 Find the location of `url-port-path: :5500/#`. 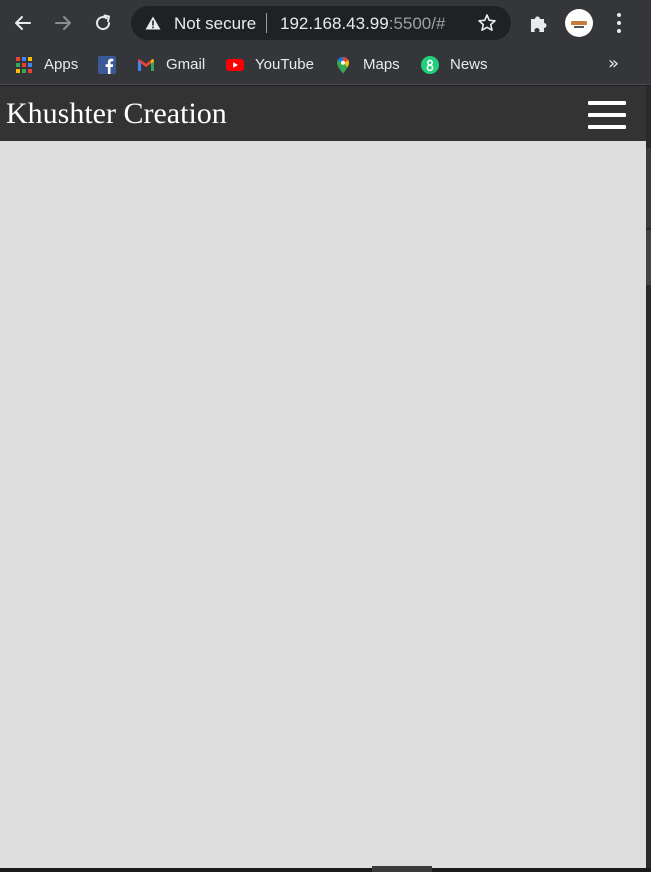

url-port-path: :5500/# is located at coordinates (417, 23).